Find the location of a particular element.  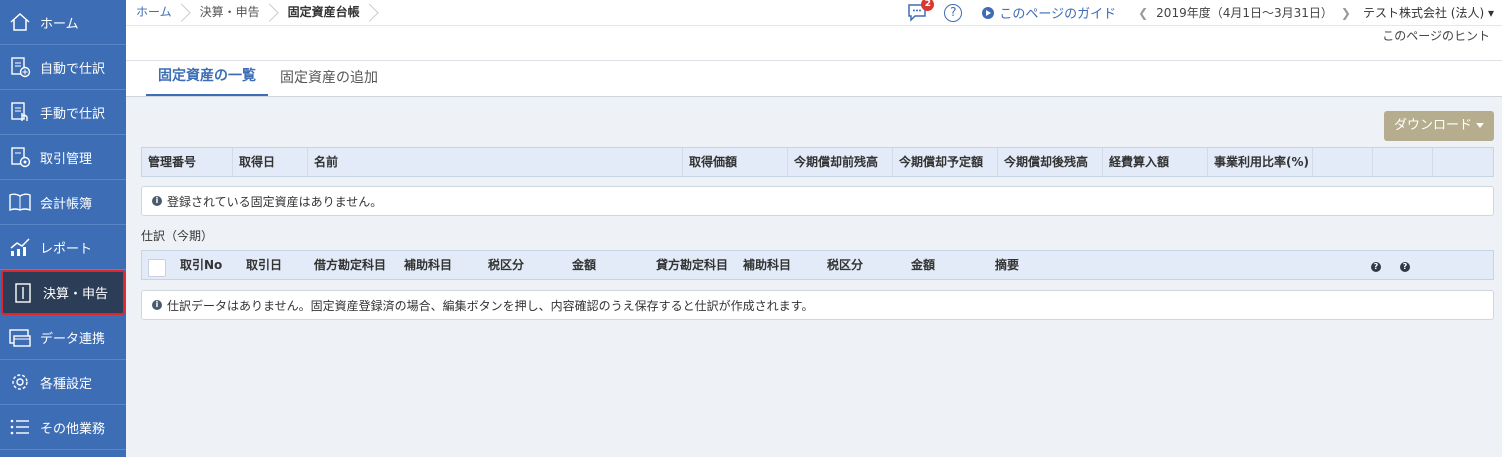

sidebar-item-label: 手動で仕訳 is located at coordinates (73, 114).